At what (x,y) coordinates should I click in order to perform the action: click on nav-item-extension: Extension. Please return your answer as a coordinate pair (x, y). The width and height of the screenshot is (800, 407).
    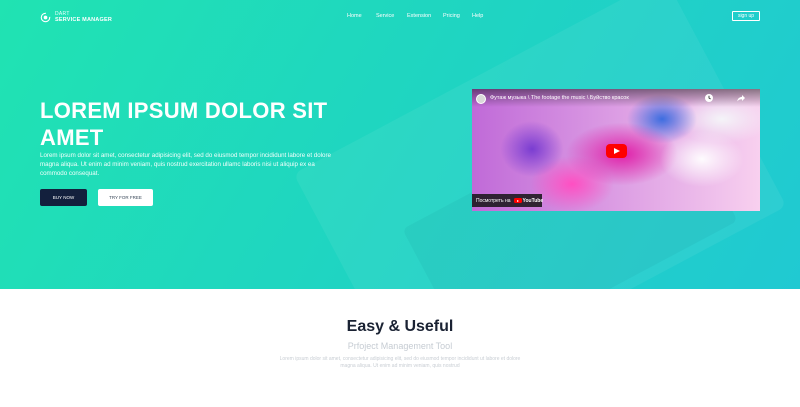
    Looking at the image, I should click on (419, 16).